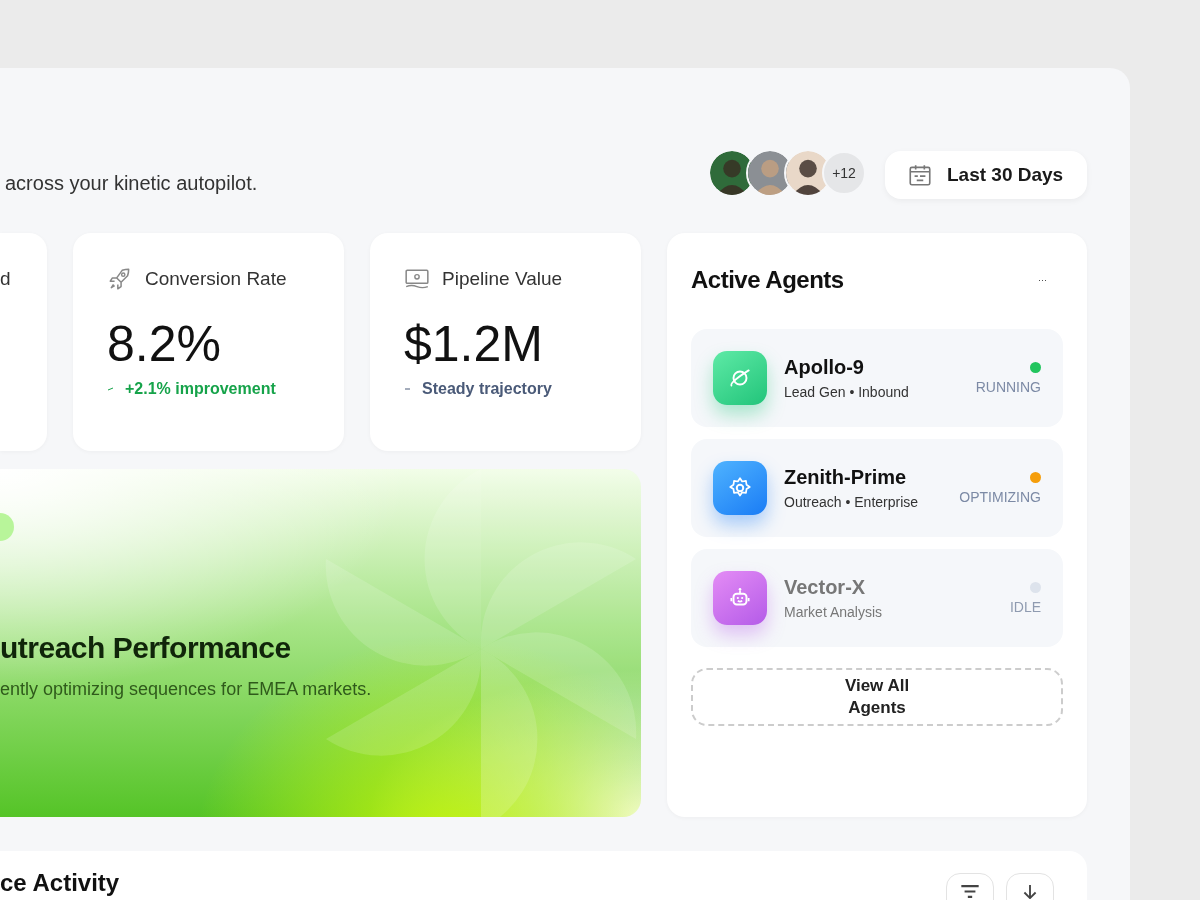 This screenshot has height=900, width=1200. Describe the element at coordinates (871, 392) in the screenshot. I see `agent-tags: Lead Gen • Inbound` at that location.